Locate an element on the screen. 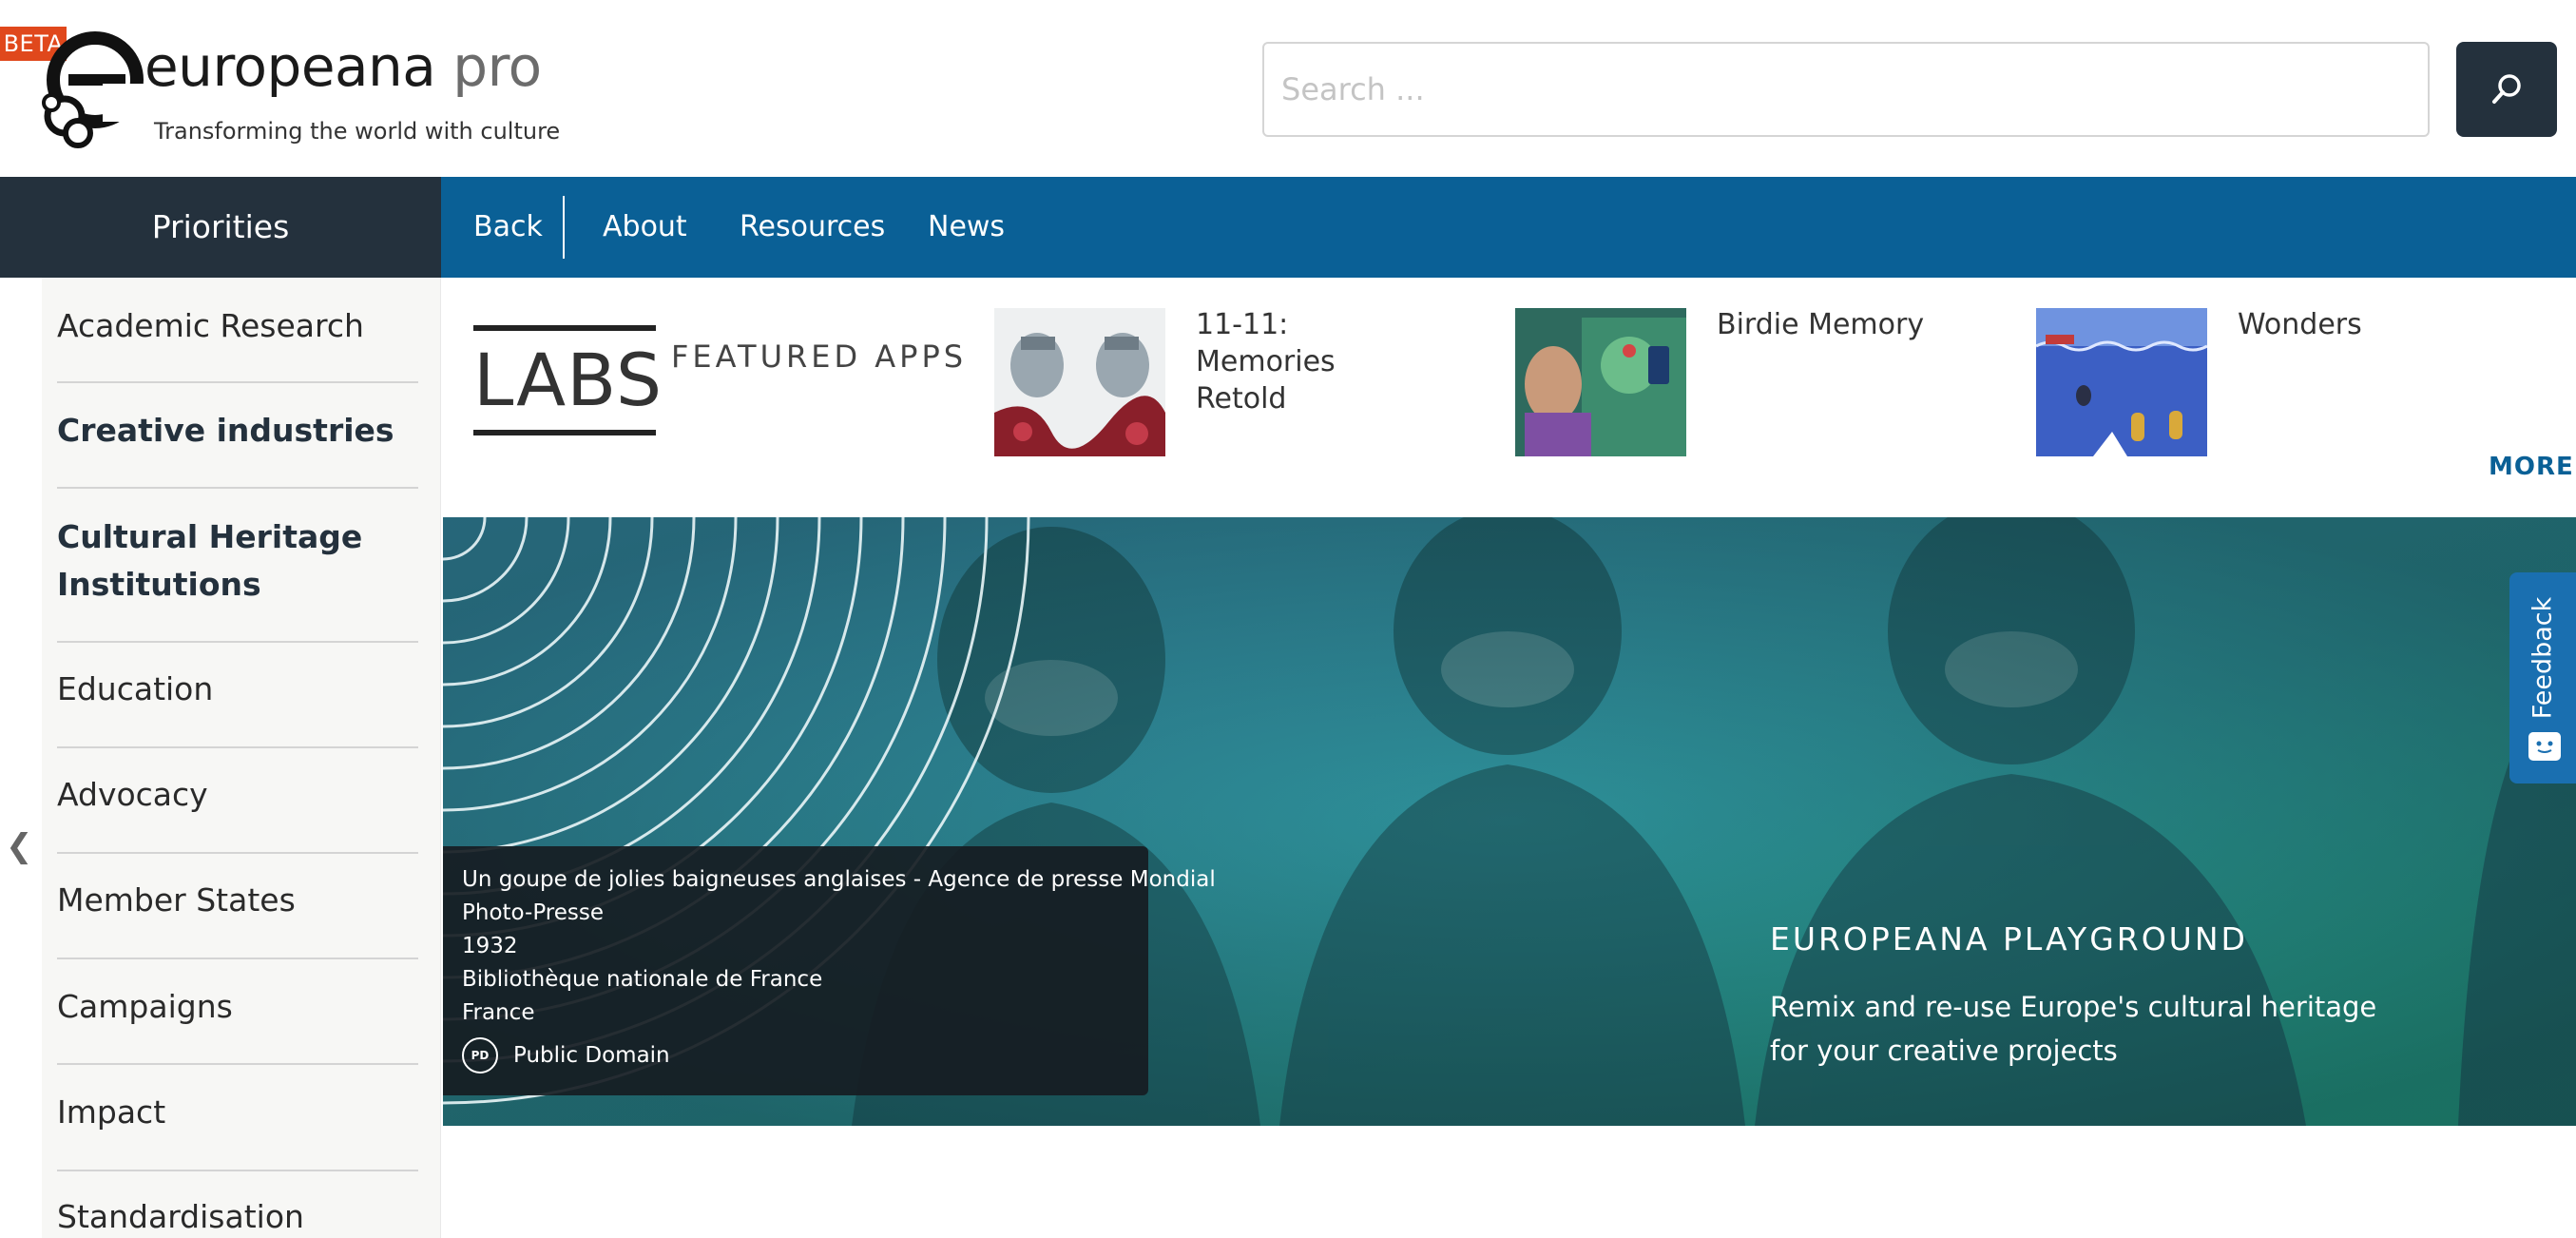 The height and width of the screenshot is (1238, 2576). more-apps-link: MORE is located at coordinates (2532, 467).